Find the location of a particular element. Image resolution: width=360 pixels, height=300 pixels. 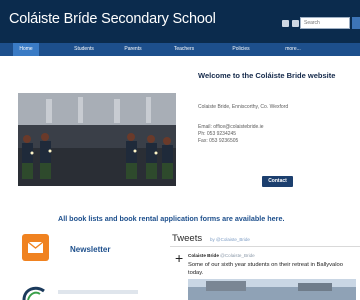

phone-text: Ph: 053 9234245 is located at coordinates (217, 134).